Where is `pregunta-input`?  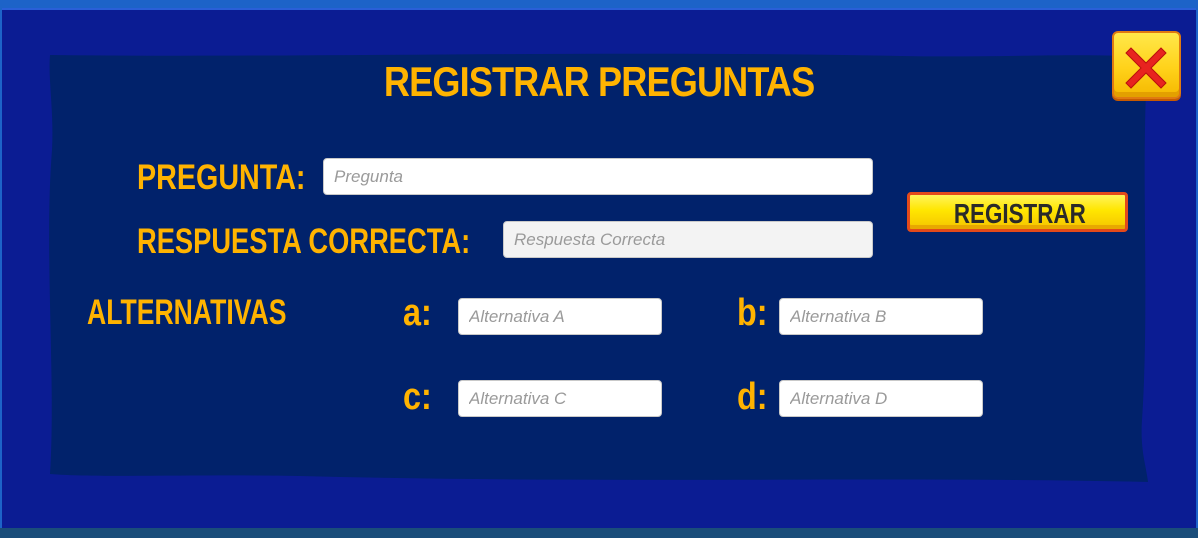
pregunta-input is located at coordinates (598, 176).